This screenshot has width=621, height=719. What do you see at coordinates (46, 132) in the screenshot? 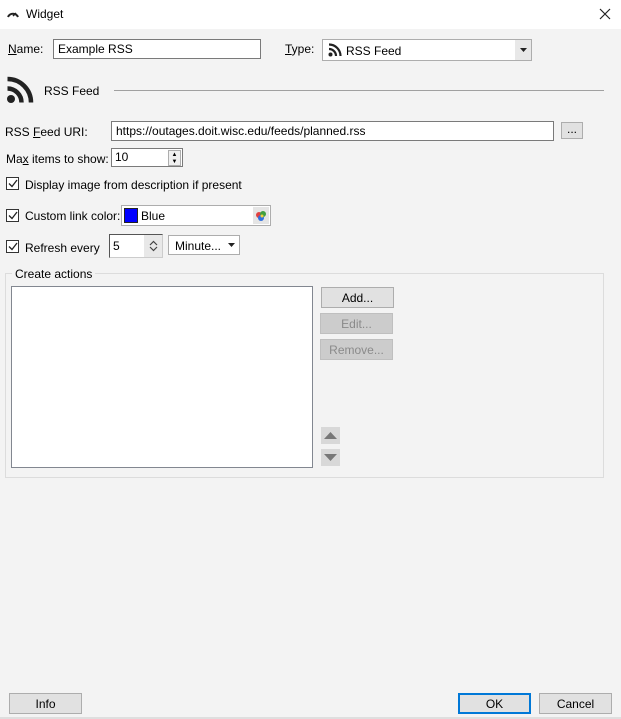
I see `uri-label: RSS Feed URI:` at bounding box center [46, 132].